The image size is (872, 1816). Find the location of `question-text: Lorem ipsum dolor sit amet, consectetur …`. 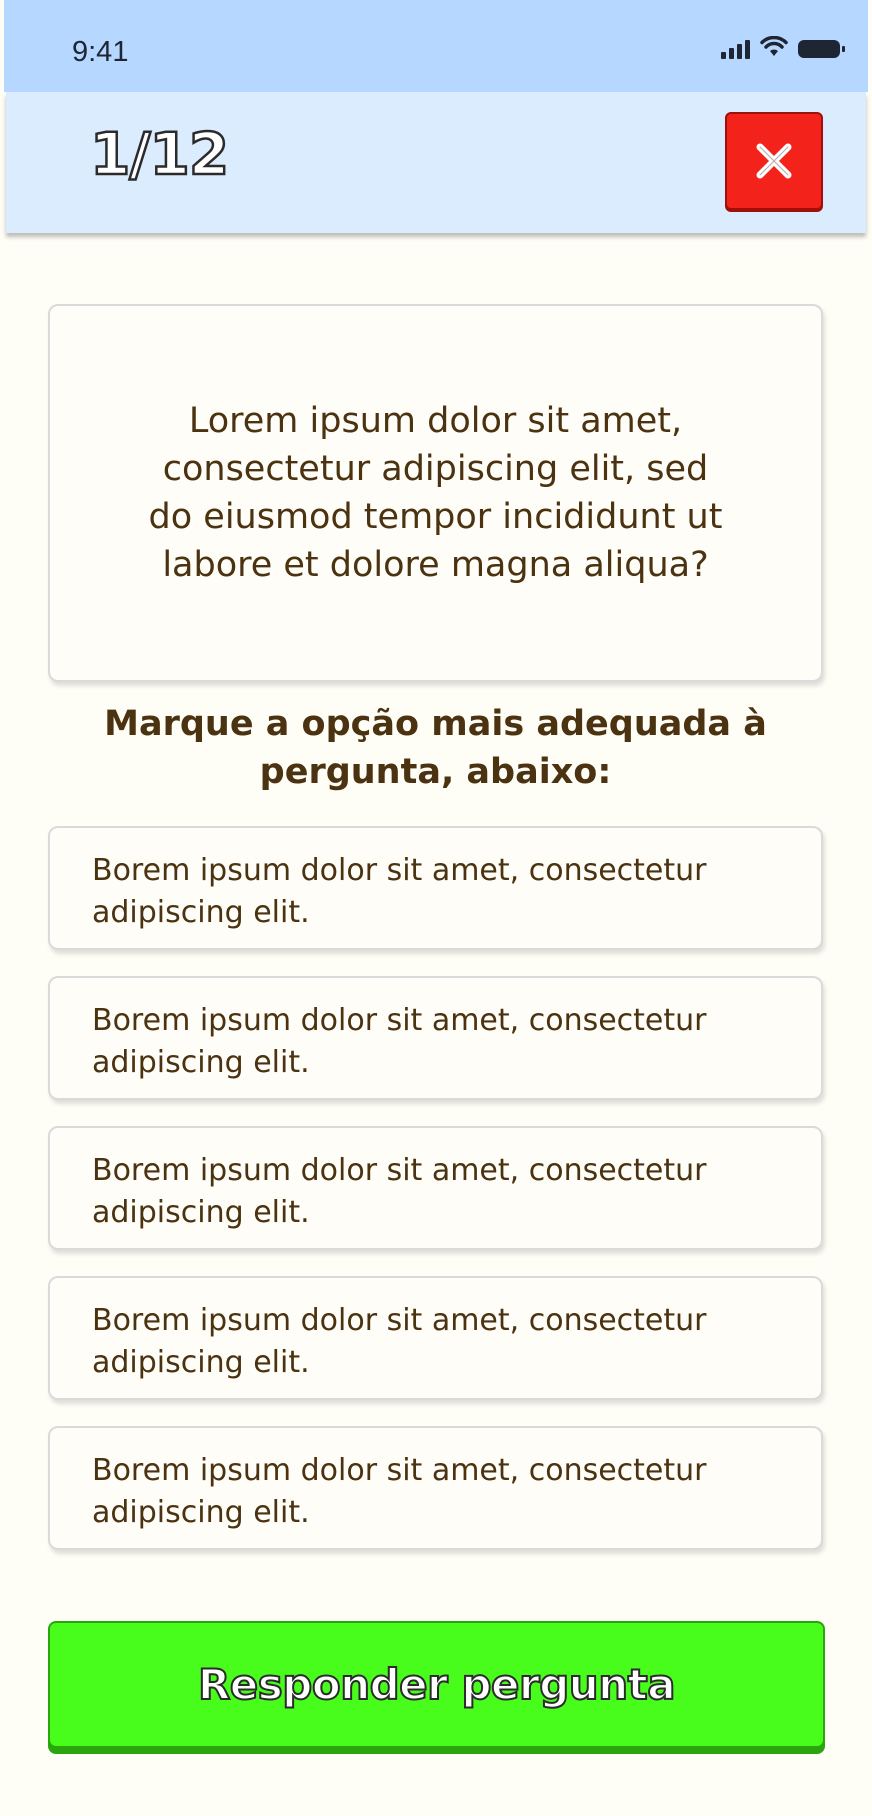

question-text: Lorem ipsum dolor sit amet, consectetur … is located at coordinates (435, 493).